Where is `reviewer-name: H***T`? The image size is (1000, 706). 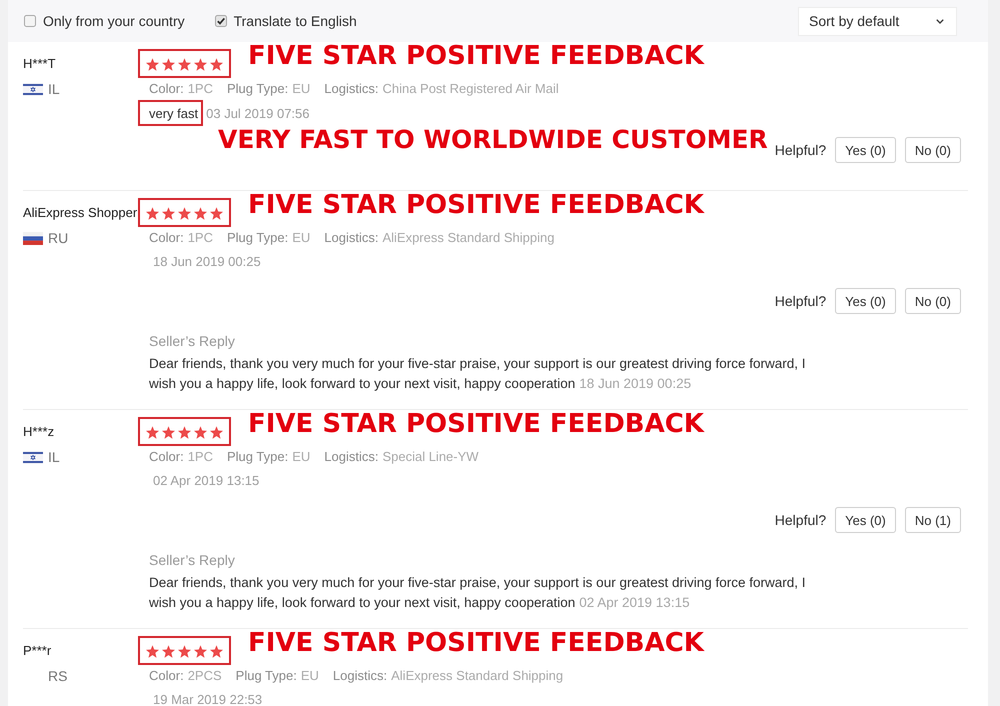
reviewer-name: H***T is located at coordinates (39, 64).